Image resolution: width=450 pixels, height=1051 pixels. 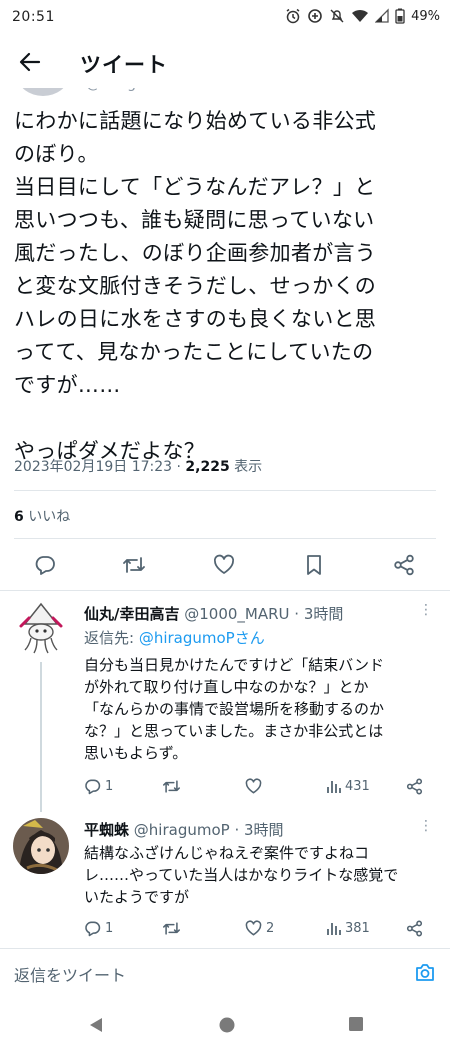 I want to click on squid-avatar-icon, so click(x=41, y=628).